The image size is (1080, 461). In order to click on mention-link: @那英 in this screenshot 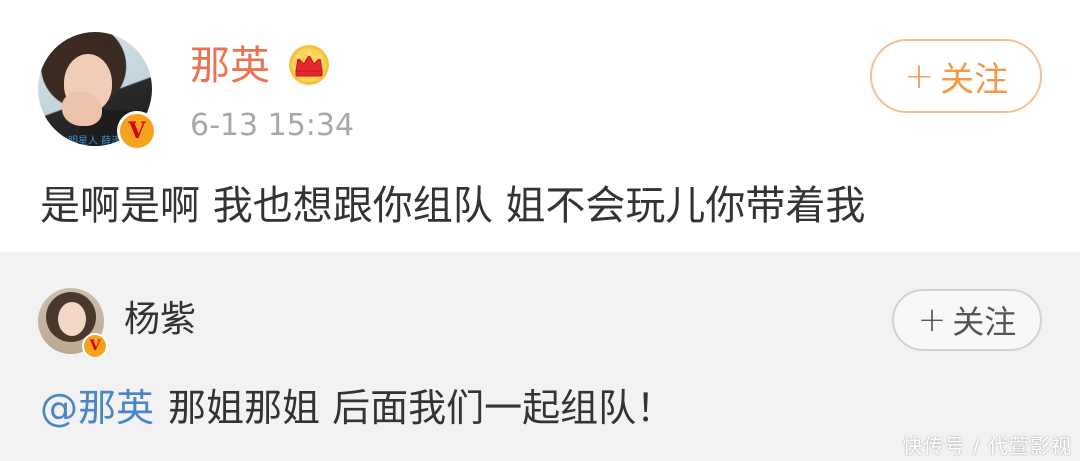, I will do `click(97, 408)`.